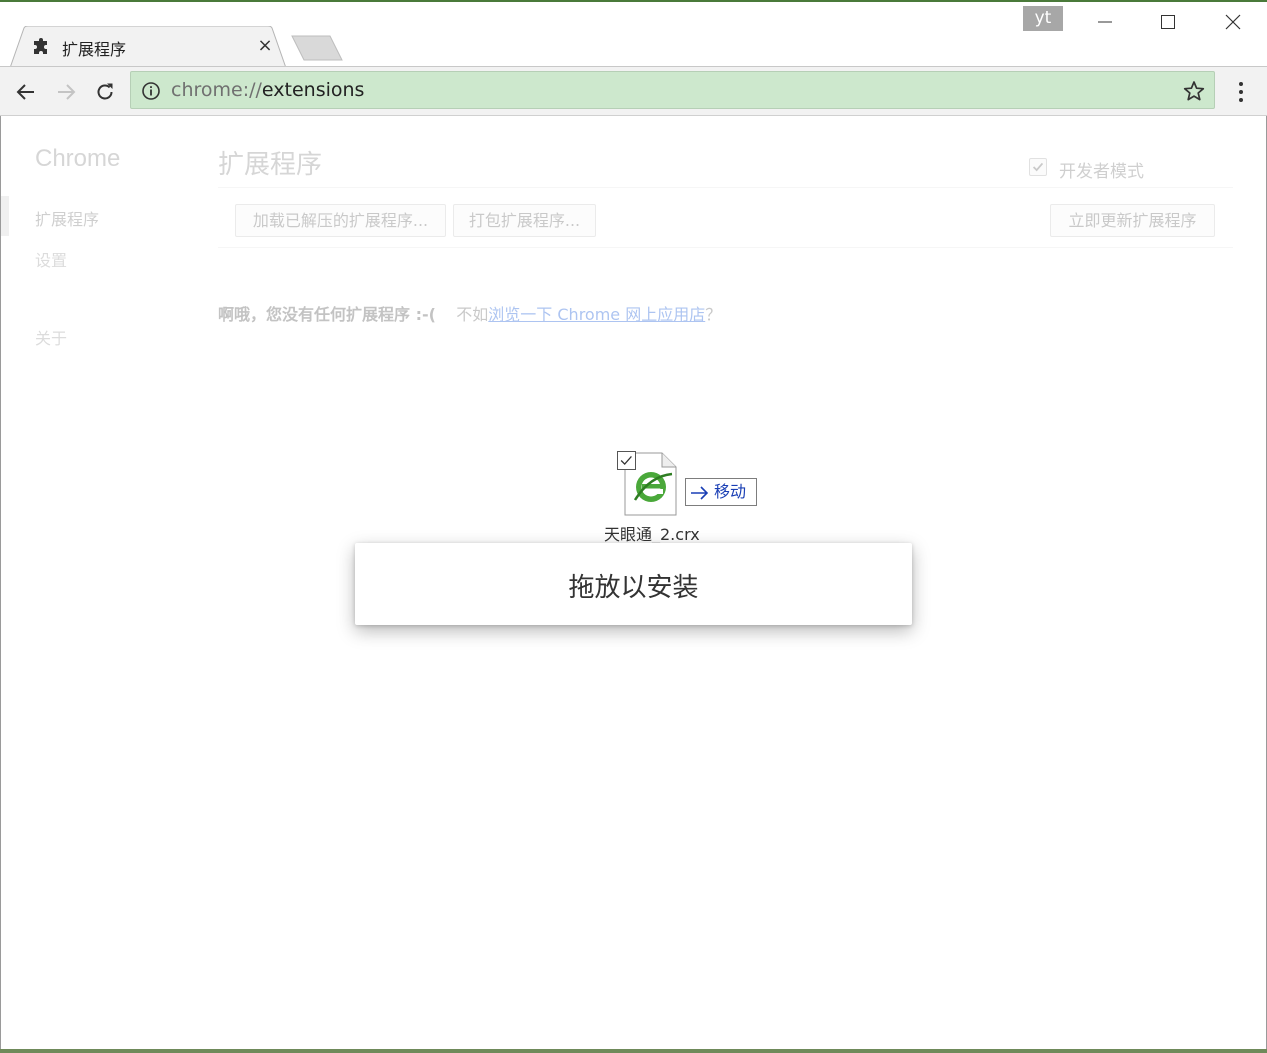 The width and height of the screenshot is (1267, 1053). Describe the element at coordinates (596, 314) in the screenshot. I see `web-store-link: 浏览一下 Chrome 网上应用店` at that location.